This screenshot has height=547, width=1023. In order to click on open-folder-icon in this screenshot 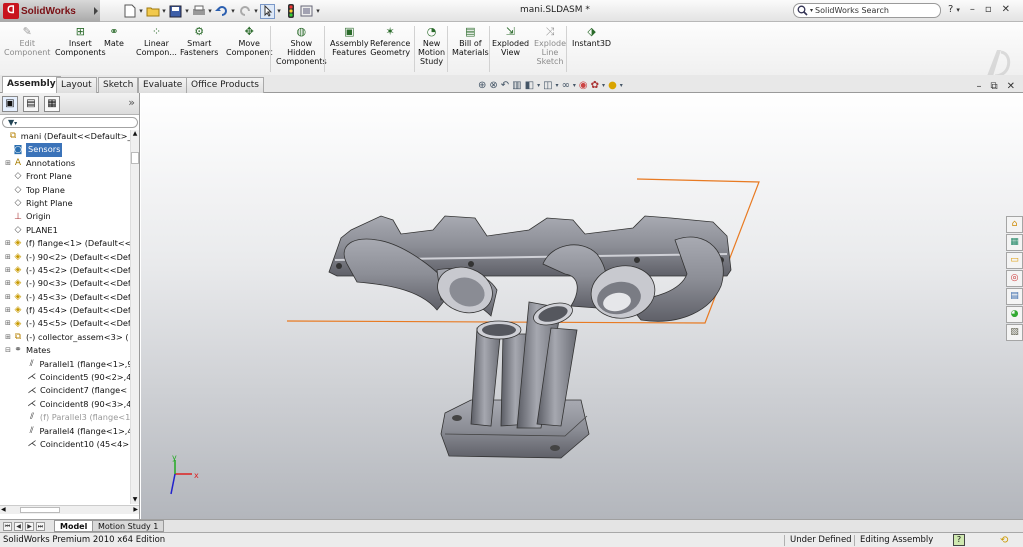, I will do `click(152, 11)`.